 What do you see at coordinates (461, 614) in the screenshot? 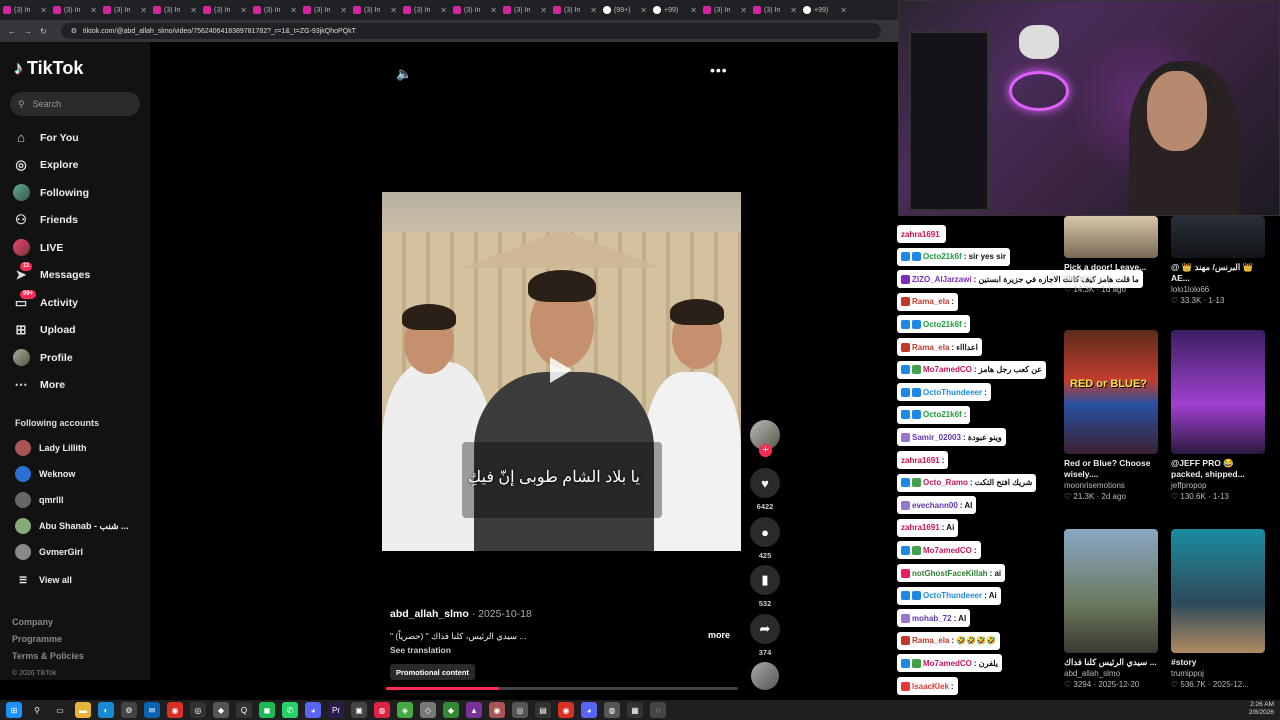
I see `video-author: abd_allah_slmo · 2025-10-18` at bounding box center [461, 614].